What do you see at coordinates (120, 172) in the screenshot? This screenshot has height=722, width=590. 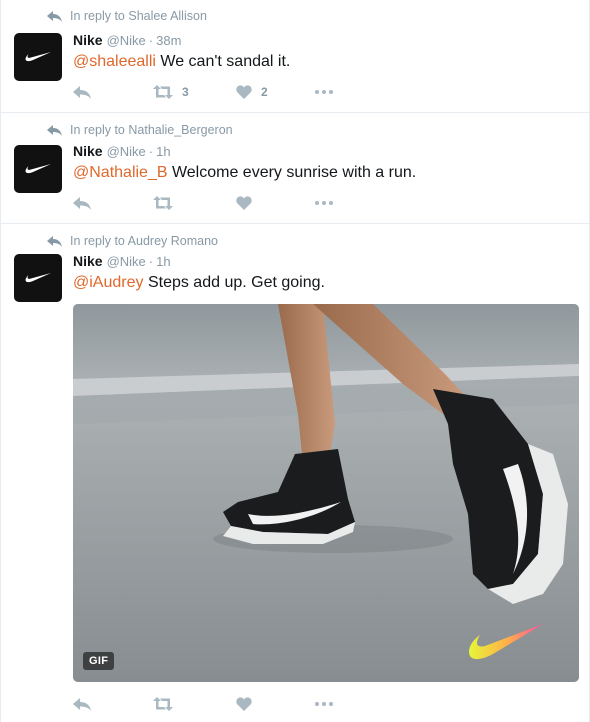 I see `mention-link: @Nathalie_B` at bounding box center [120, 172].